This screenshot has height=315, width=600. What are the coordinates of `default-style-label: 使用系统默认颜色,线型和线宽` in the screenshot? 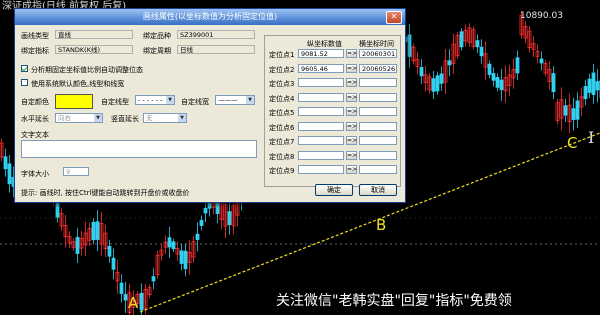 It's located at (78, 84).